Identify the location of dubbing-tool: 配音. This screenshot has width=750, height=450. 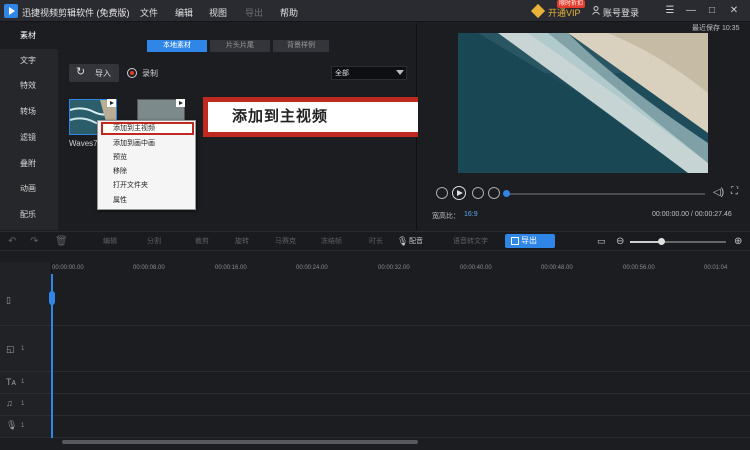
(416, 241).